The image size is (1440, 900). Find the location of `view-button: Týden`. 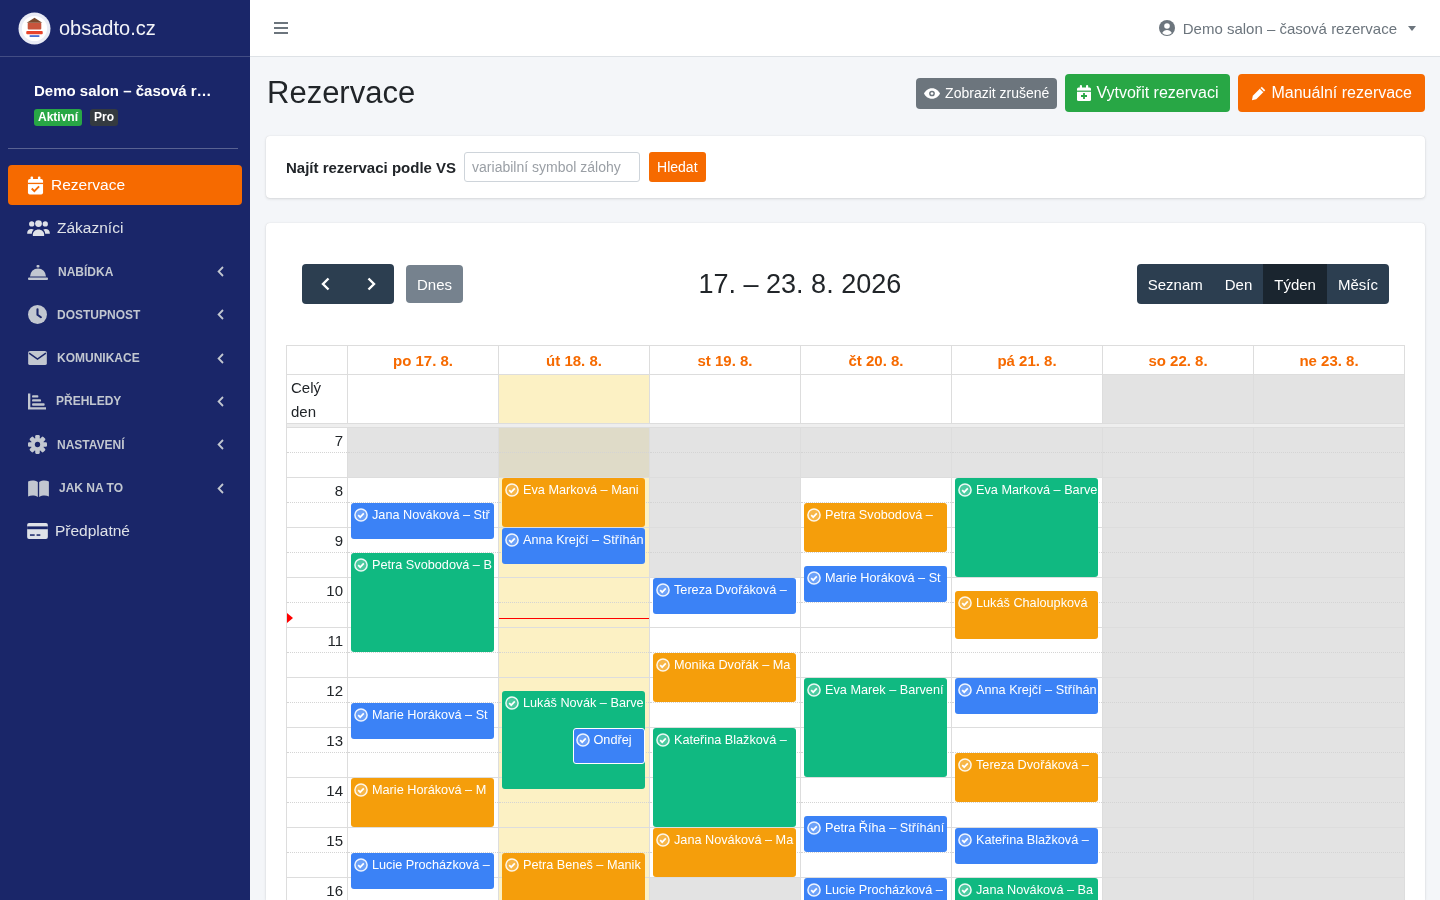

view-button: Týden is located at coordinates (1295, 284).